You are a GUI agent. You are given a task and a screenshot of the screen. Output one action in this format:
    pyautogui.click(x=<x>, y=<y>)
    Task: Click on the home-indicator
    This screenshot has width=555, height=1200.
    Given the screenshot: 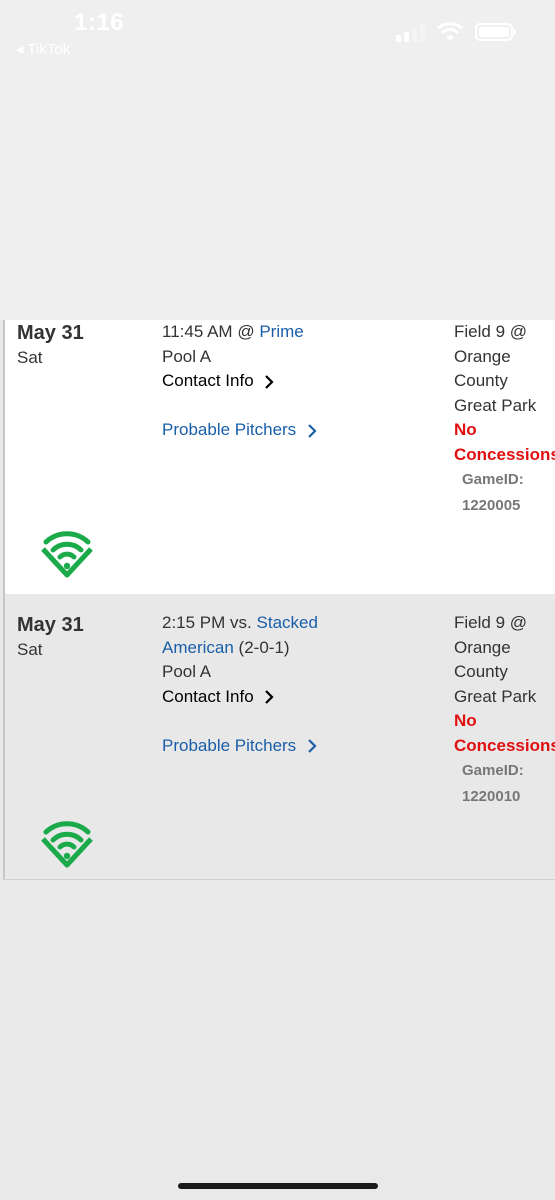 What is the action you would take?
    pyautogui.click(x=278, y=1186)
    